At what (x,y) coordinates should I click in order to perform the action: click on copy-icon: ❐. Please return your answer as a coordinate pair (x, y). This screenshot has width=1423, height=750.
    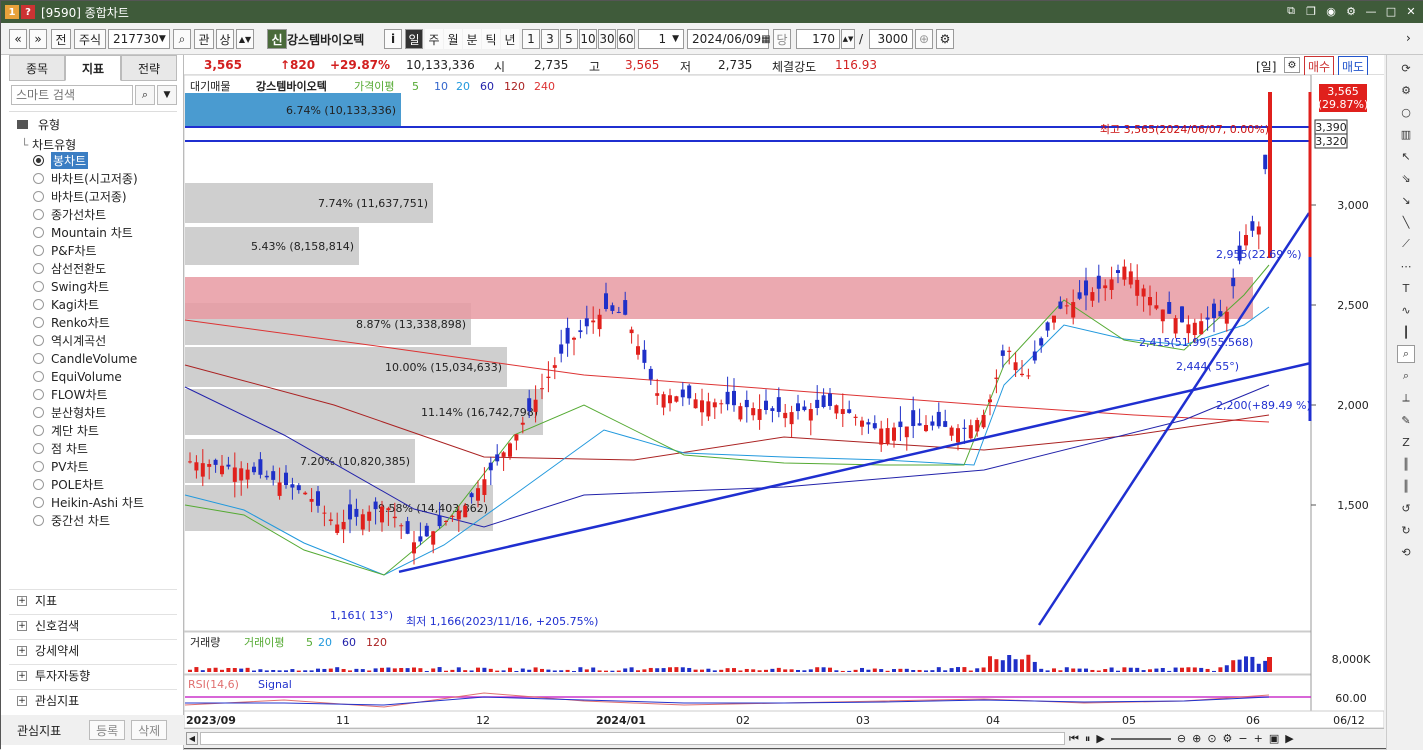
    Looking at the image, I should click on (1311, 11).